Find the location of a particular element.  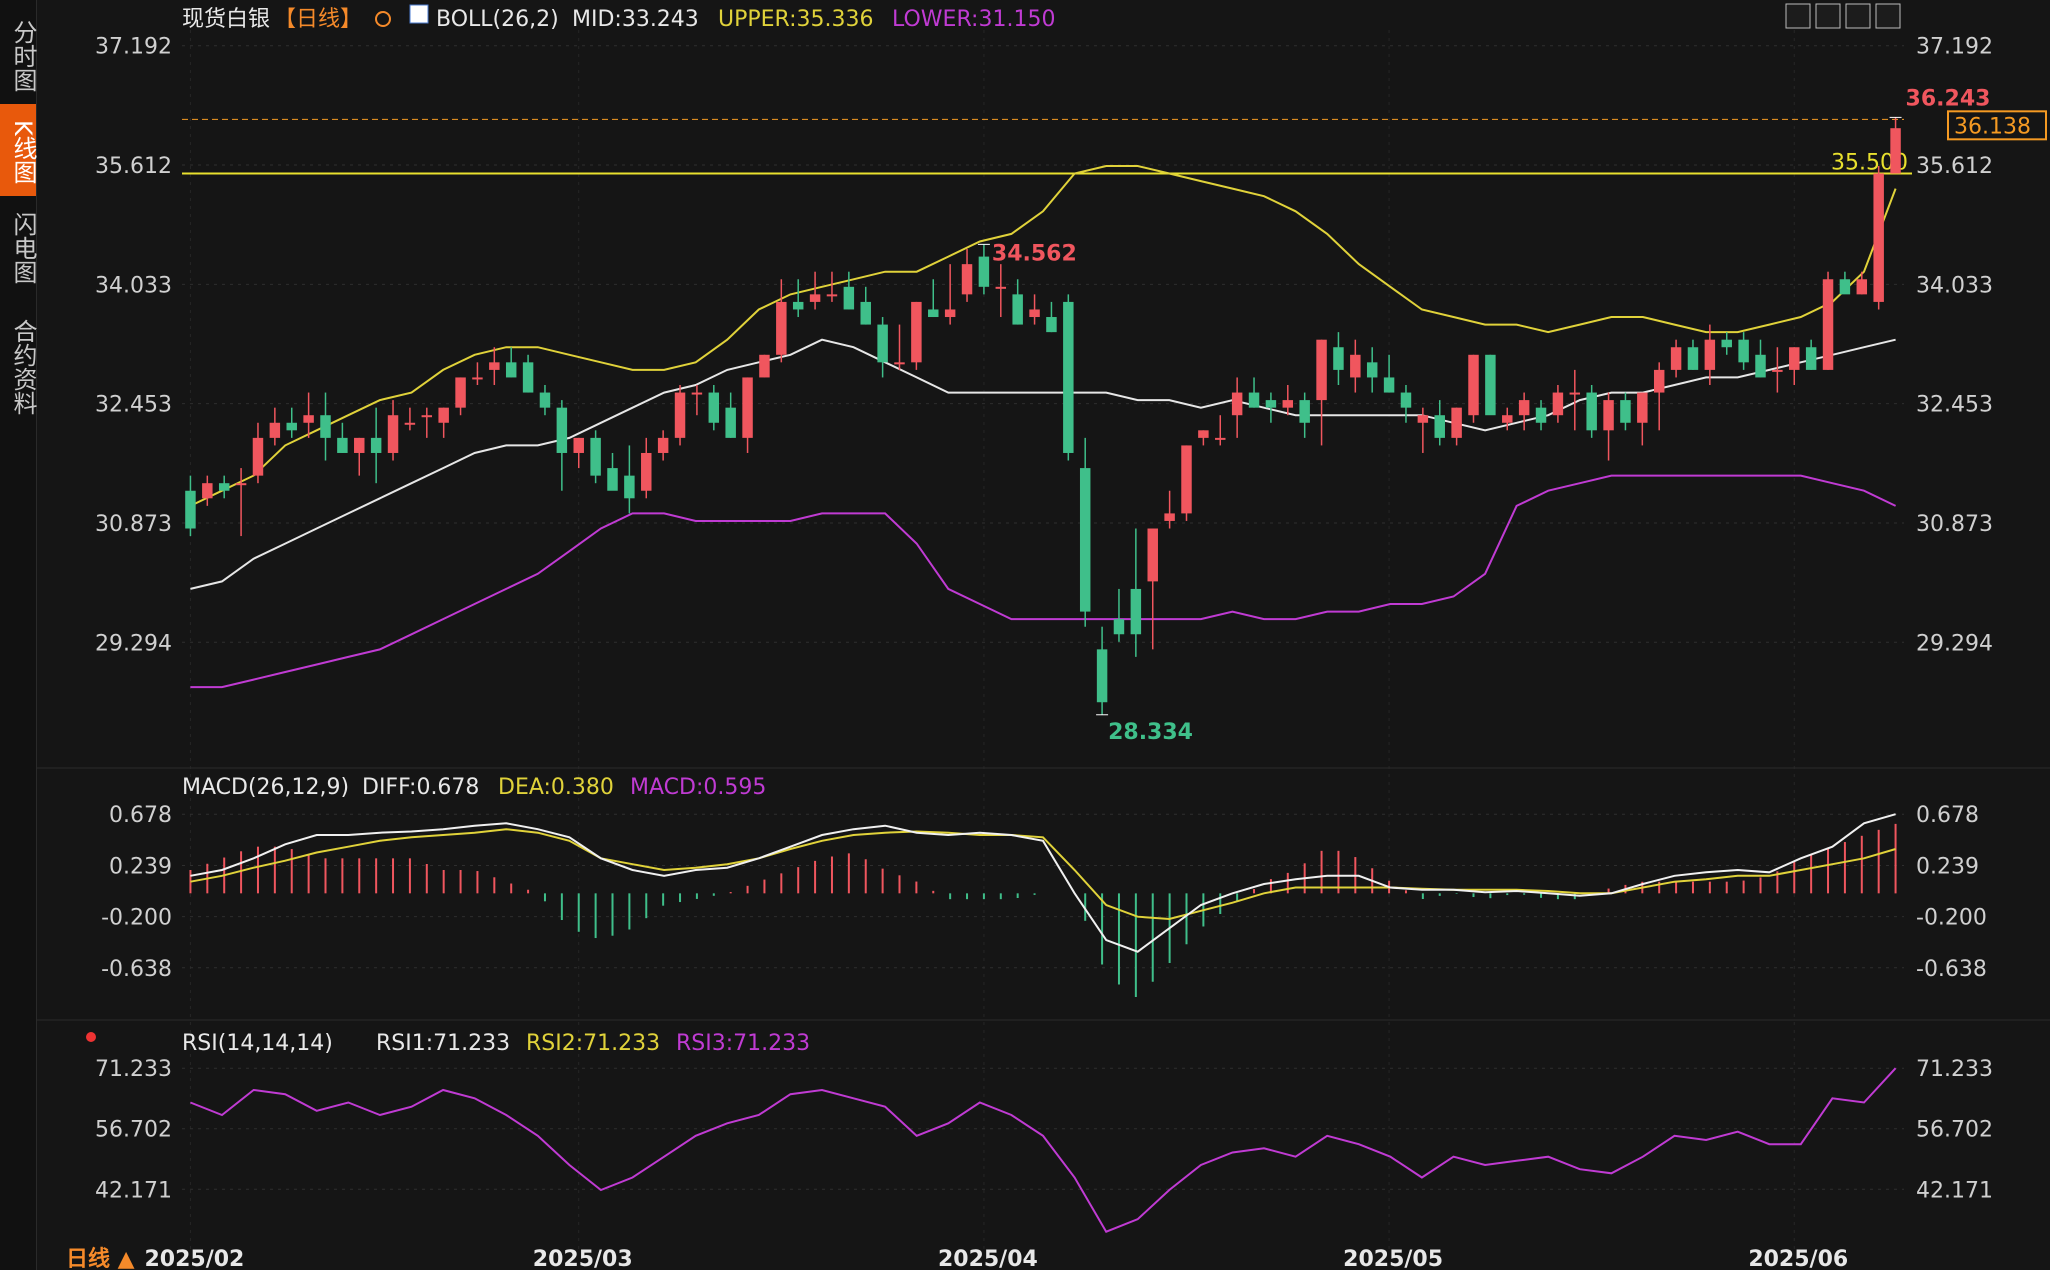

y-tick-left: 35.612 is located at coordinates (133, 166).